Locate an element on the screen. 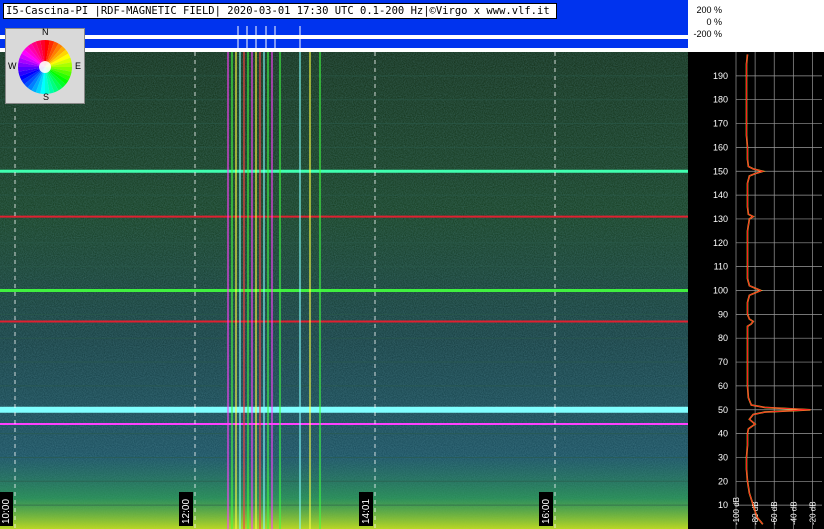 Image resolution: width=824 pixels, height=529 pixels. amplitude-label-max: 200 % is located at coordinates (709, 10).